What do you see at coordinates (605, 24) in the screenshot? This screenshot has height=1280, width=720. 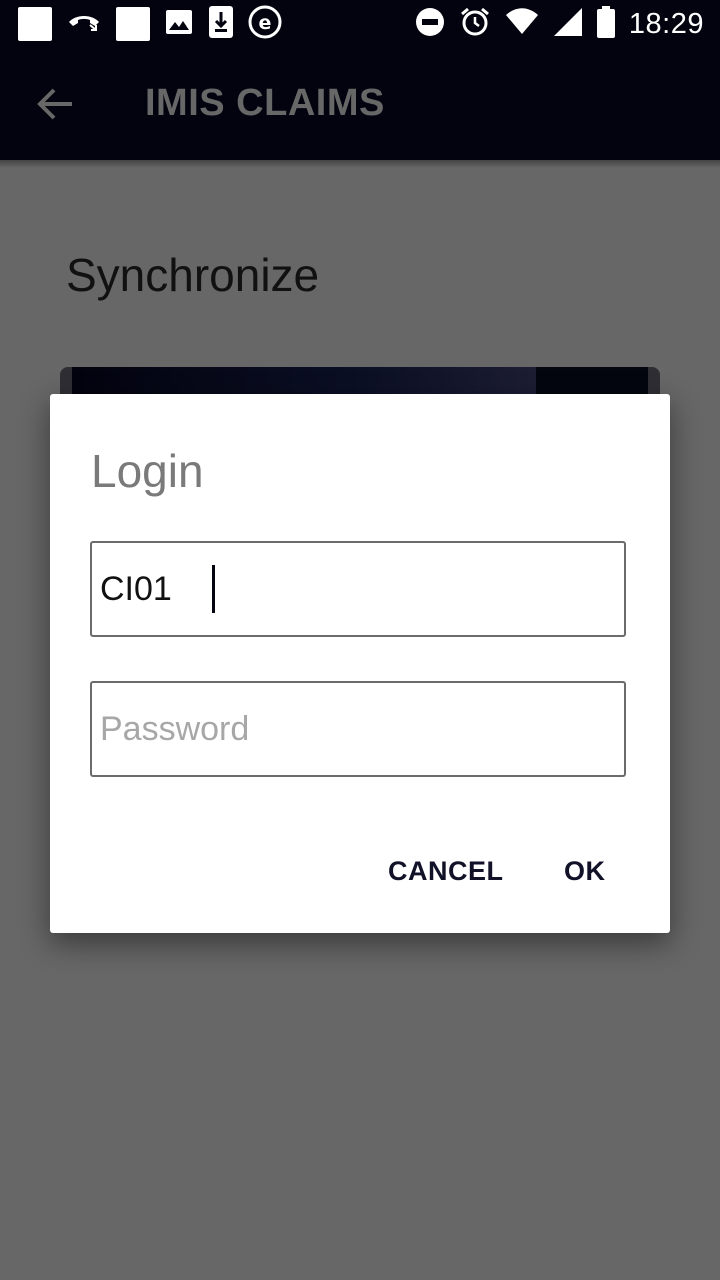 I see `battery-icon` at bounding box center [605, 24].